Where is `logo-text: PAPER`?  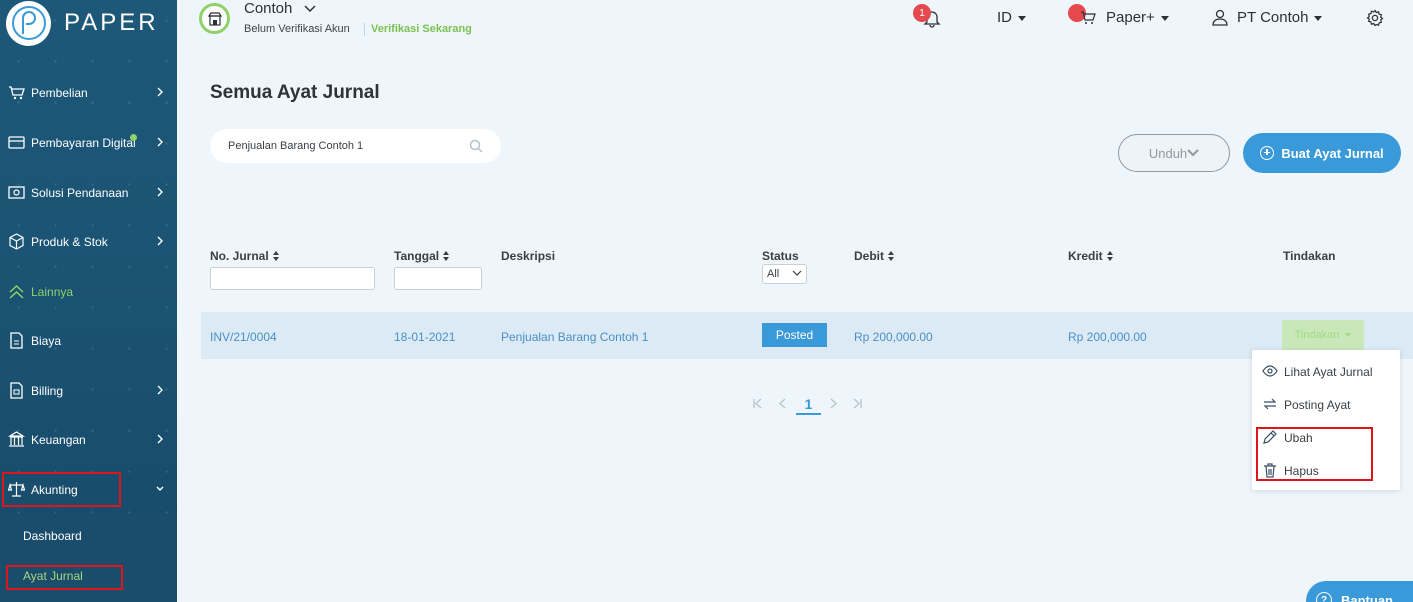
logo-text: PAPER is located at coordinates (111, 22).